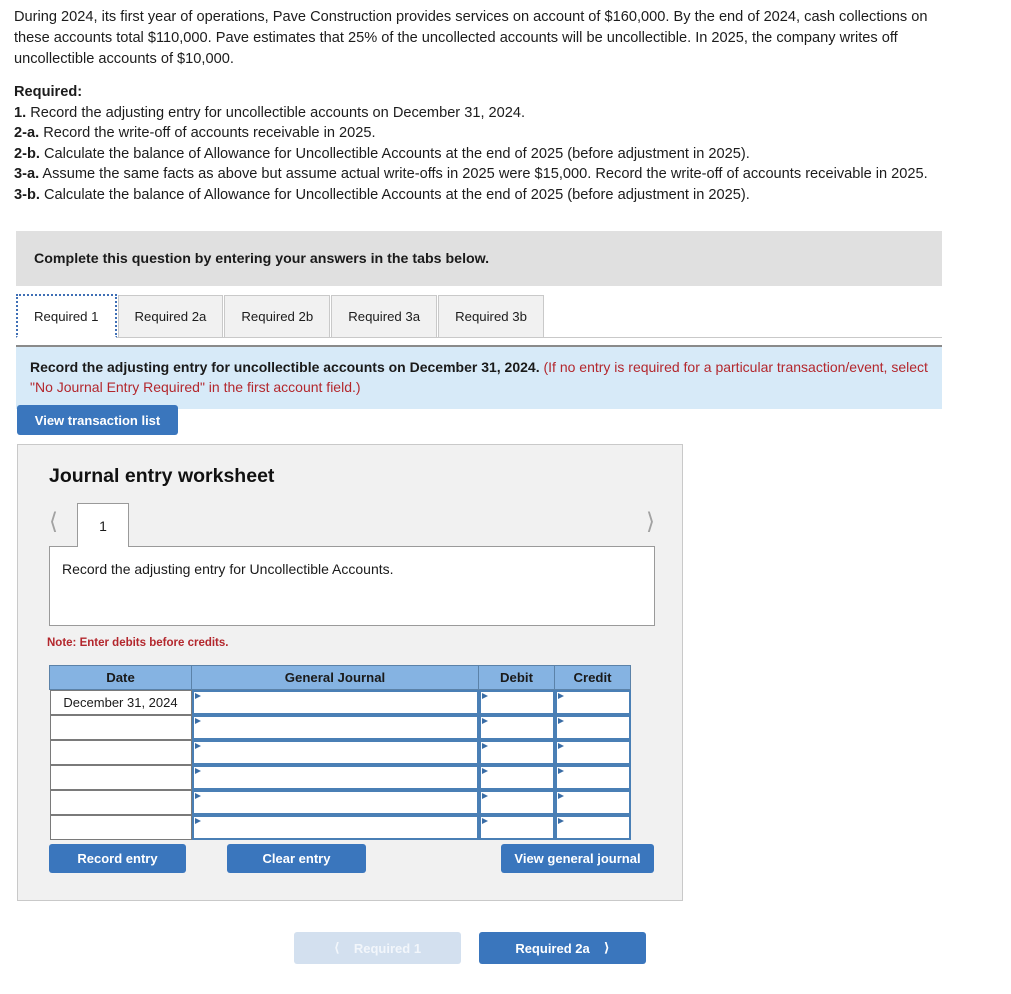 Image resolution: width=1011 pixels, height=994 pixels. Describe the element at coordinates (138, 643) in the screenshot. I see `debits-before-credits-note: Note: Enter debits before credits.` at that location.